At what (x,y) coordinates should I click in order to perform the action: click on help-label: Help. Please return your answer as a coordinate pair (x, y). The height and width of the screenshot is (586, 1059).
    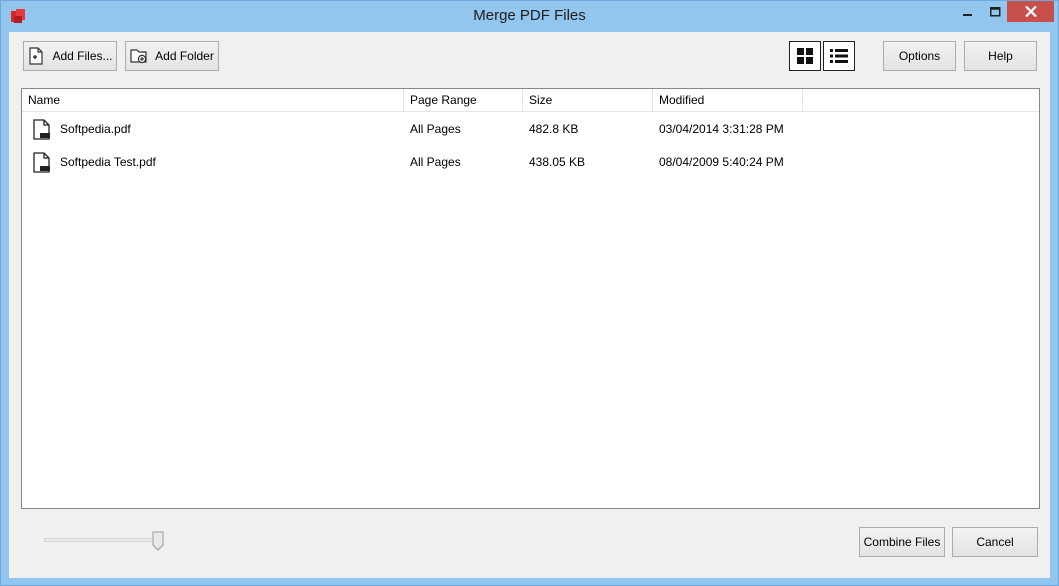
    Looking at the image, I should click on (1000, 56).